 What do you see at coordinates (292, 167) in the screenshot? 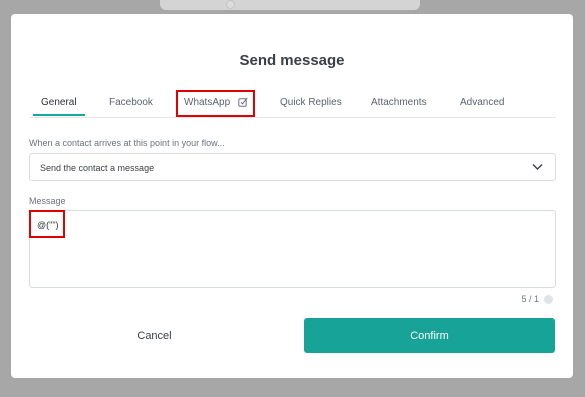
I see `trigger-select: Send the contact a message` at bounding box center [292, 167].